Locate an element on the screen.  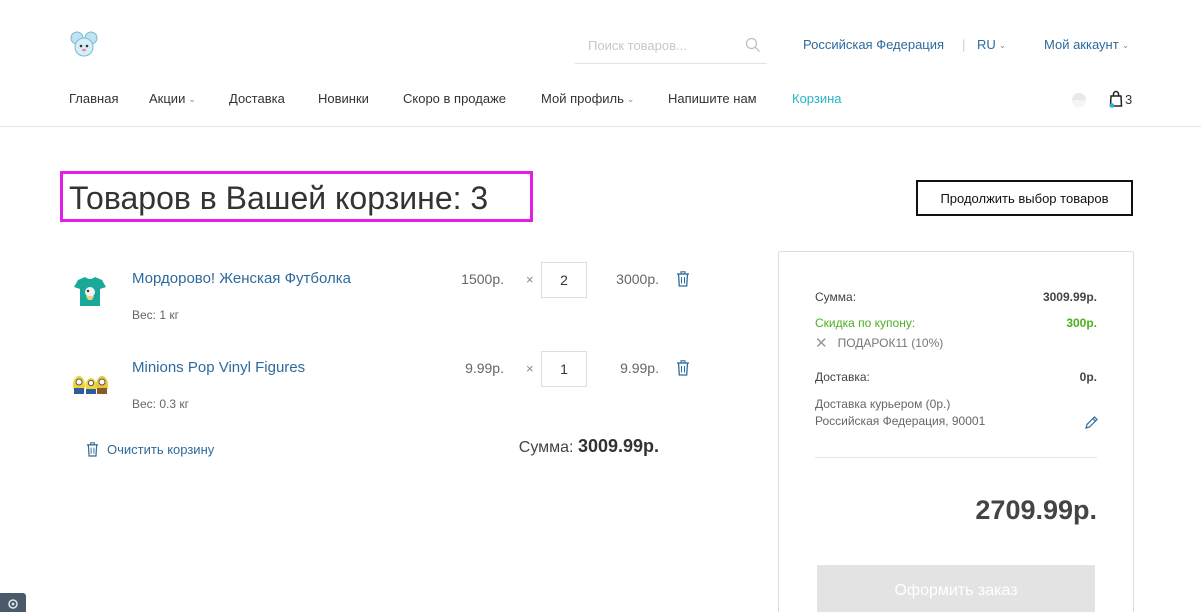
cart-icon is located at coordinates (1116, 99).